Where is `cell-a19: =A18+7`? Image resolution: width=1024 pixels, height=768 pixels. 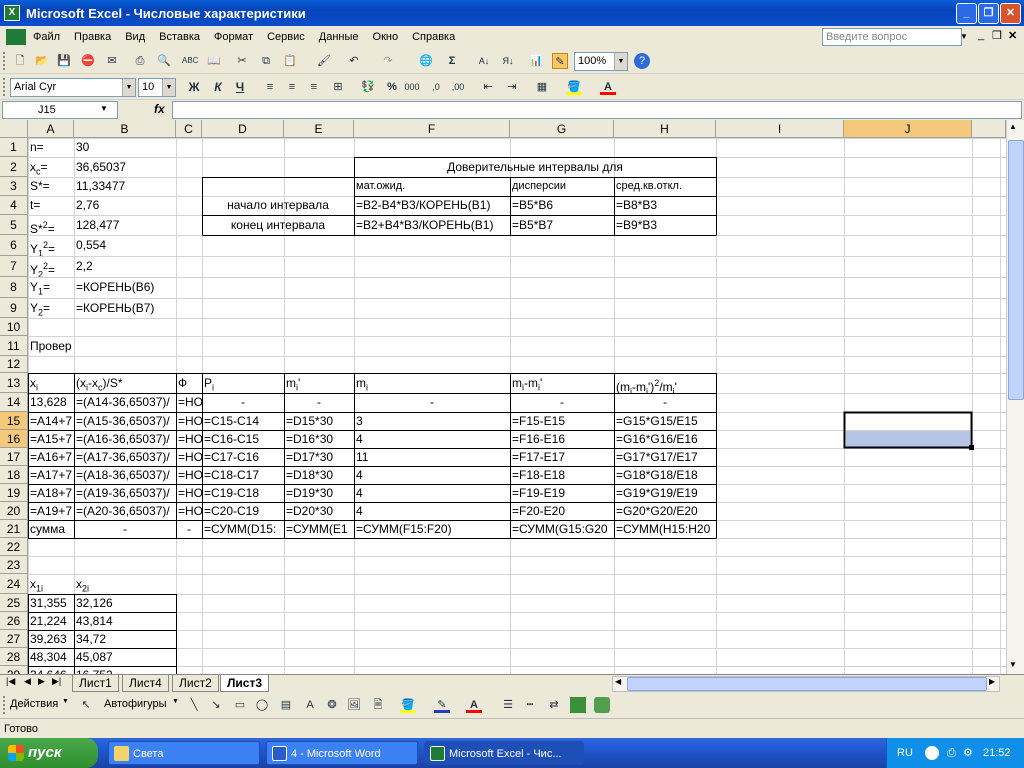 cell-a19: =A18+7 is located at coordinates (51, 493).